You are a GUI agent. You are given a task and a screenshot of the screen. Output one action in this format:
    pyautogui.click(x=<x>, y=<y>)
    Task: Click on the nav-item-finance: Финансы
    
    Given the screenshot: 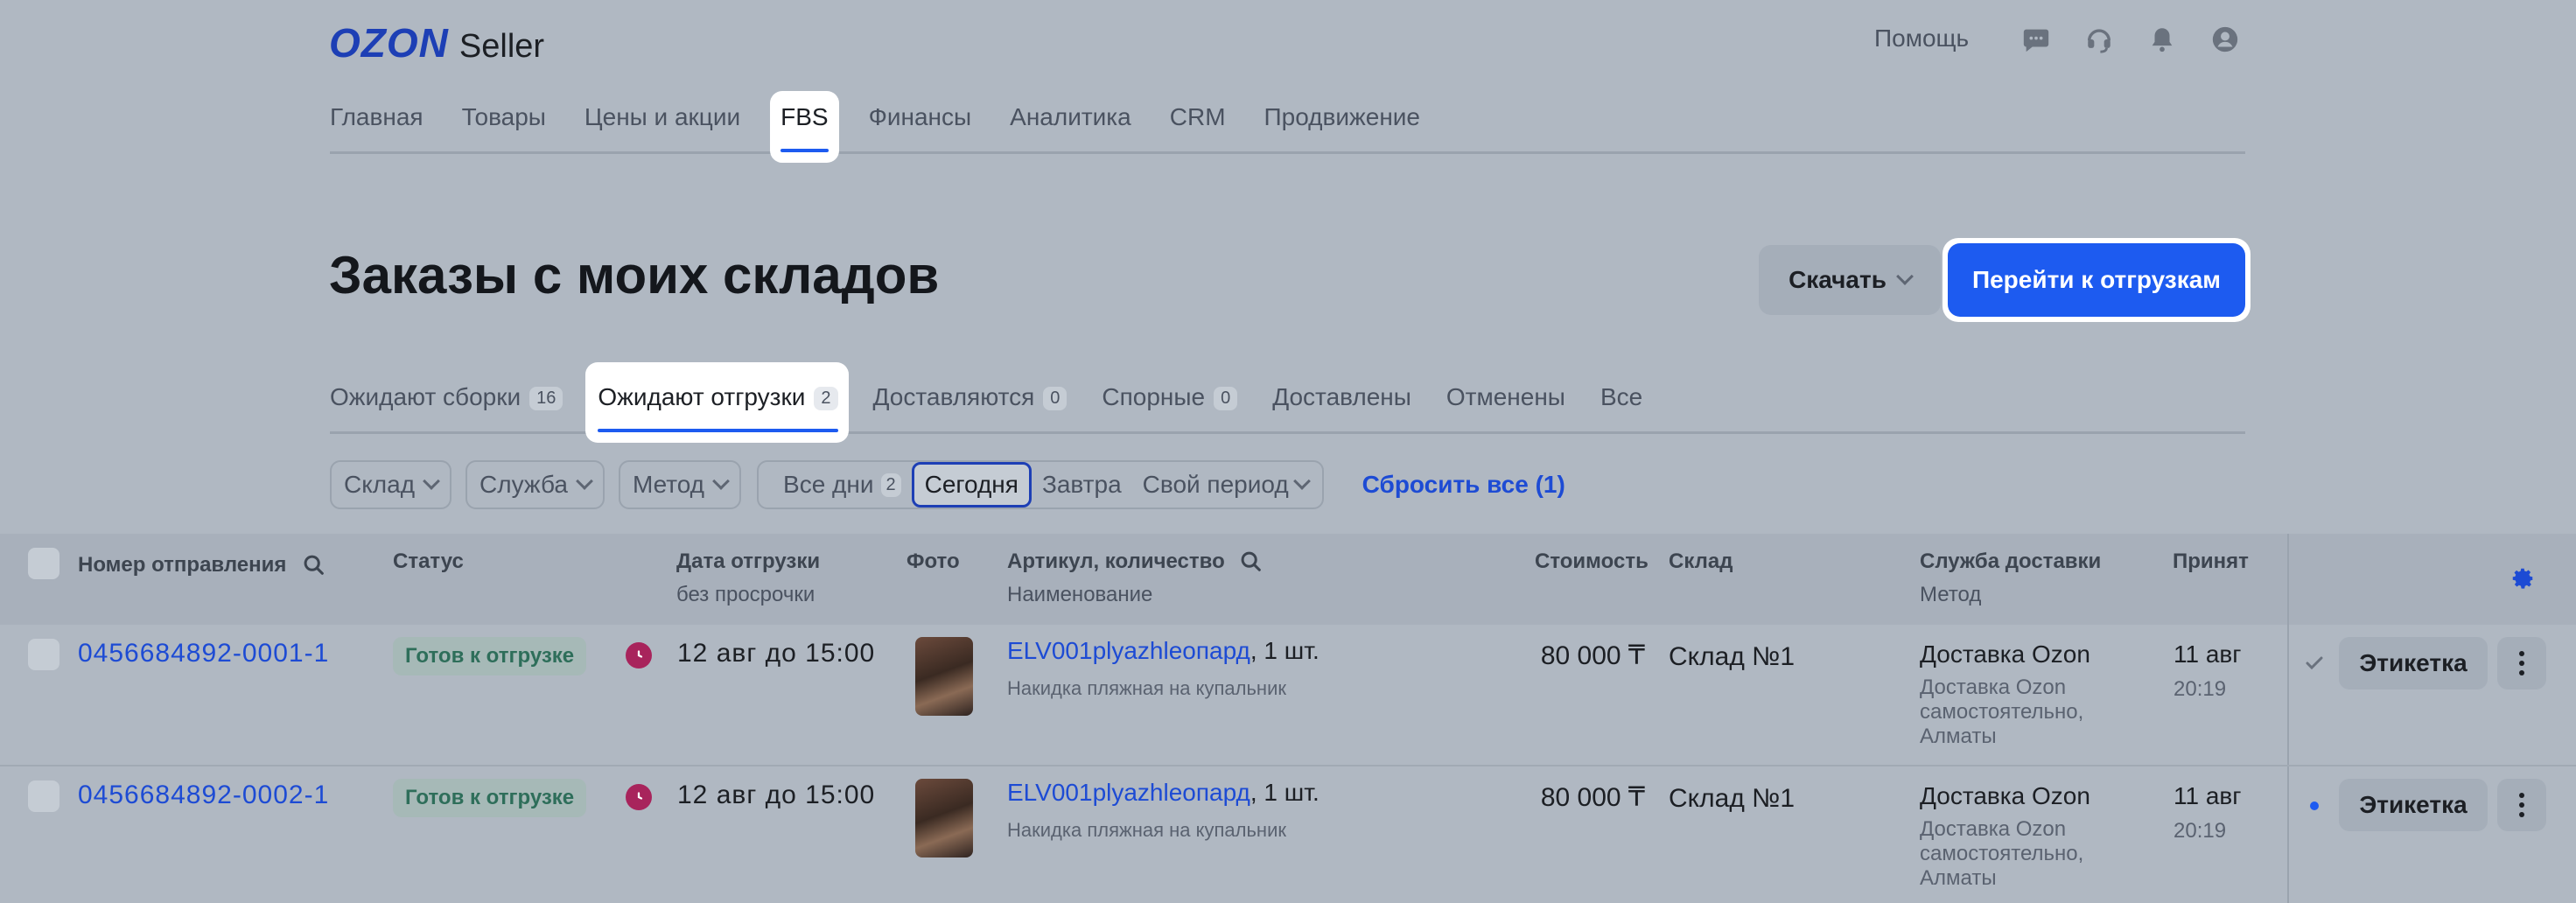 What is the action you would take?
    pyautogui.click(x=930, y=121)
    